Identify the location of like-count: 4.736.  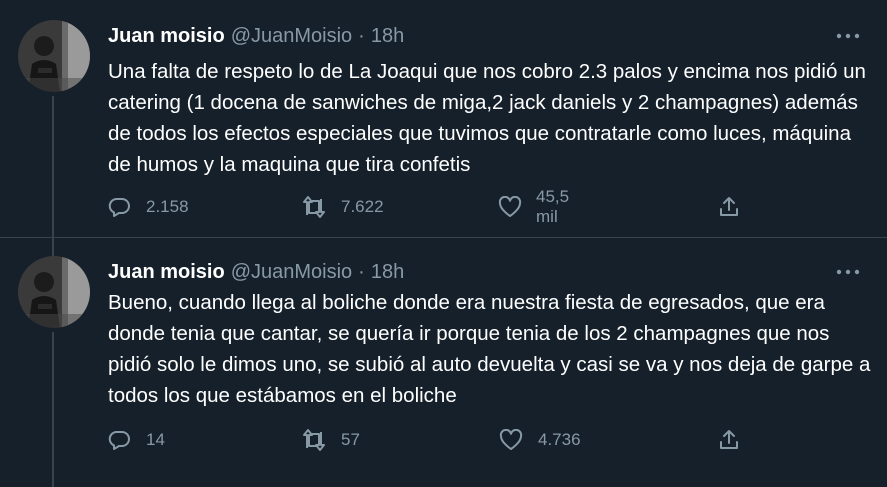
(559, 439).